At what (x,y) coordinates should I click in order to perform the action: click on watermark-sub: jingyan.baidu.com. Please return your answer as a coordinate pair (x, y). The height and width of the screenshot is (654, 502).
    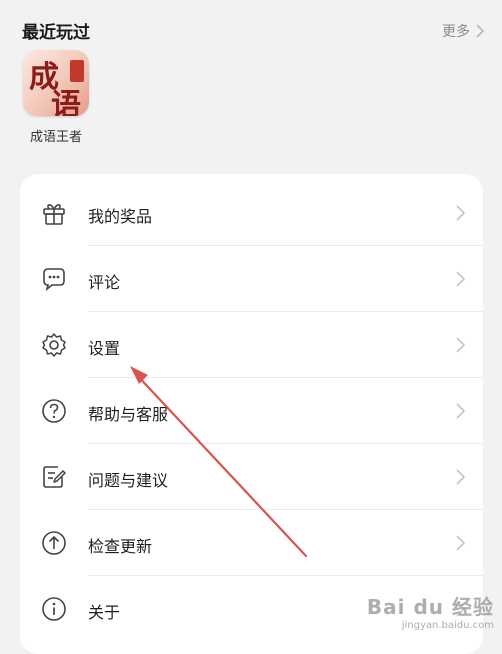
    Looking at the image, I should click on (447, 625).